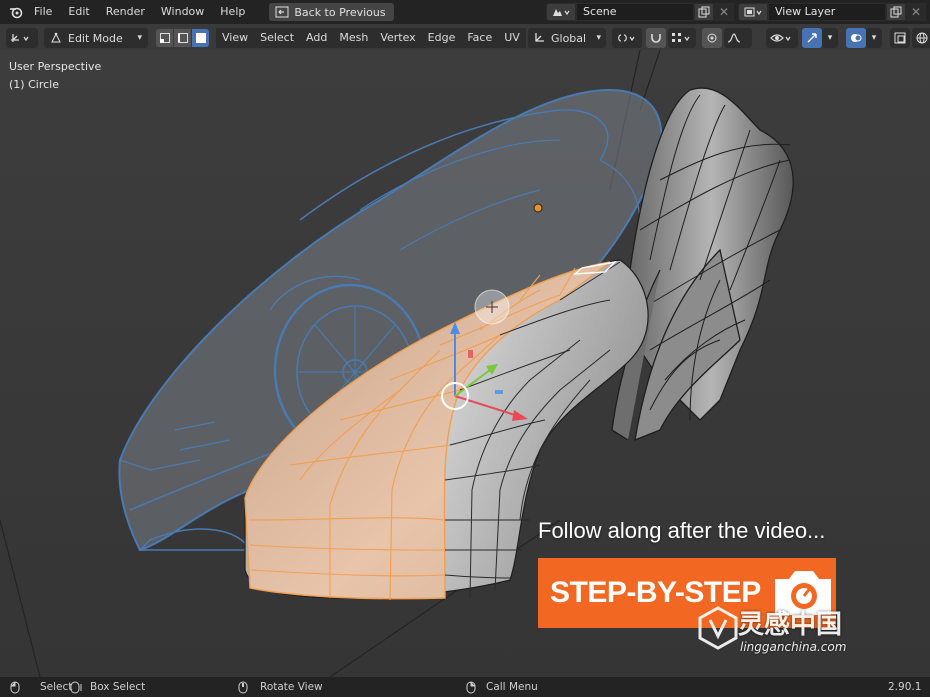 This screenshot has width=930, height=697. I want to click on mouse-drag-icon, so click(76, 687).